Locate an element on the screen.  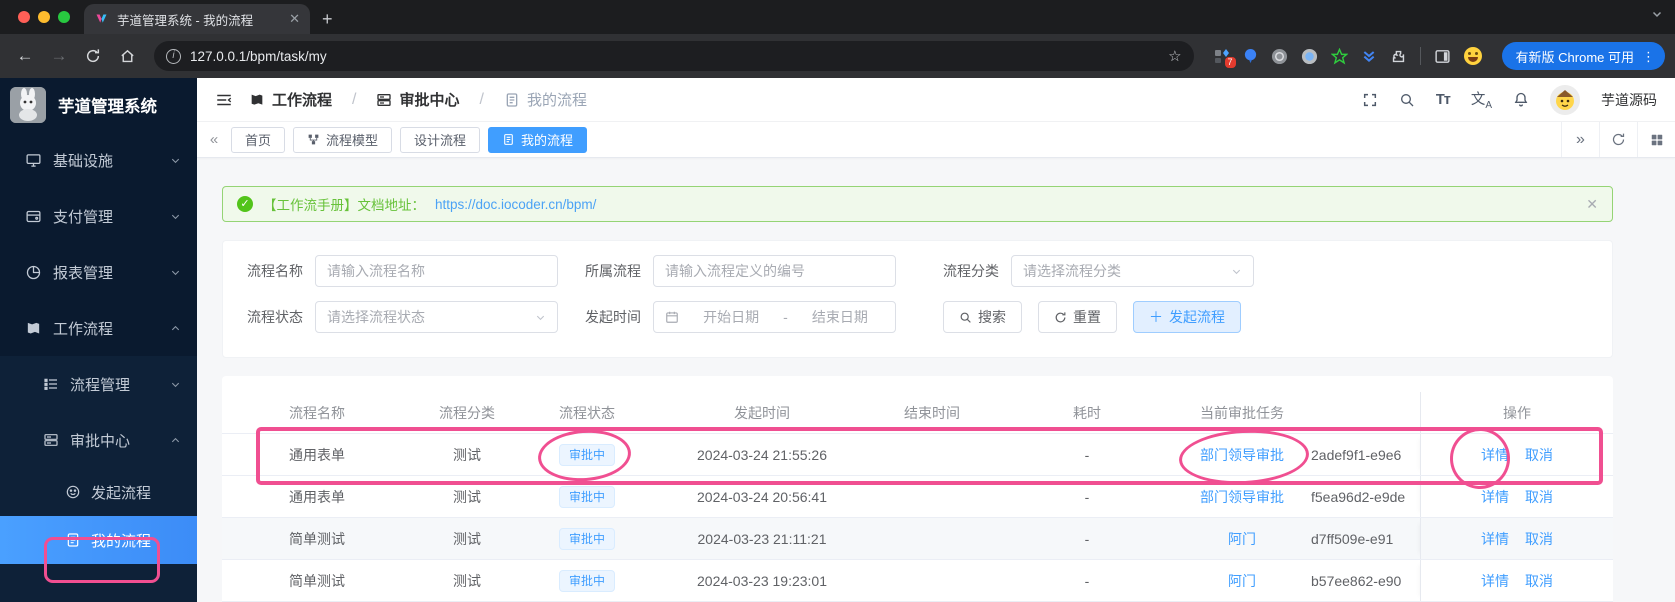
sidebar-item-process-management: 流程管理 is located at coordinates (98, 384).